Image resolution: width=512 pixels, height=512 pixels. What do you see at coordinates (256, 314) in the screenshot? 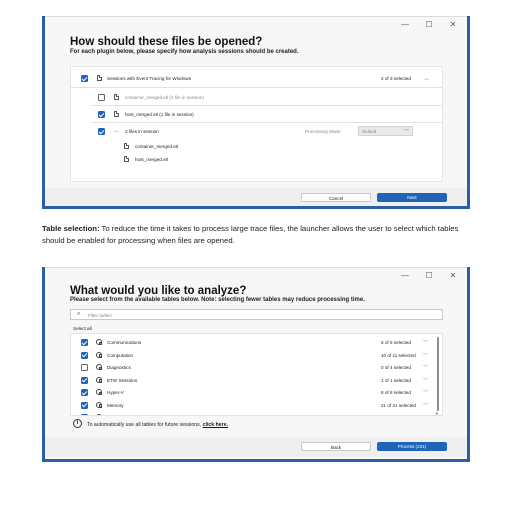
I see `filter-input: ⌕ Filter tables` at bounding box center [256, 314].